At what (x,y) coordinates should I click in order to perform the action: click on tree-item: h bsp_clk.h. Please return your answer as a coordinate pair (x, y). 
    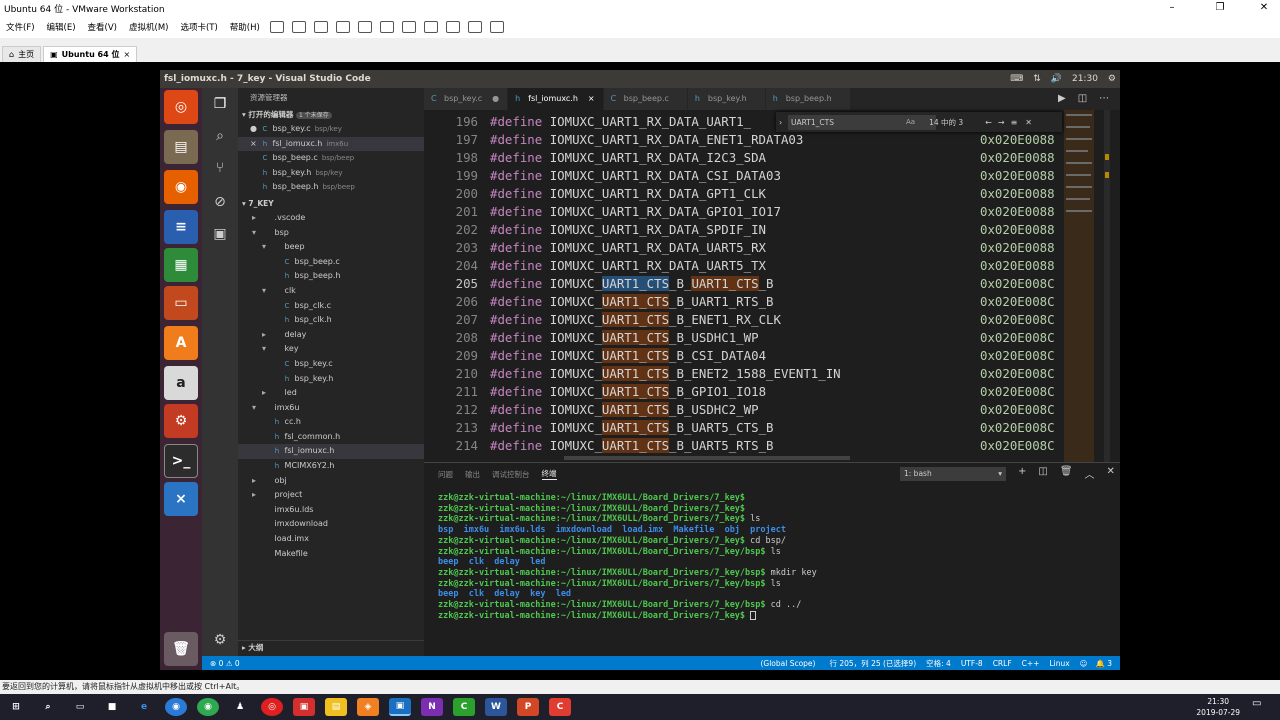
    Looking at the image, I should click on (331, 320).